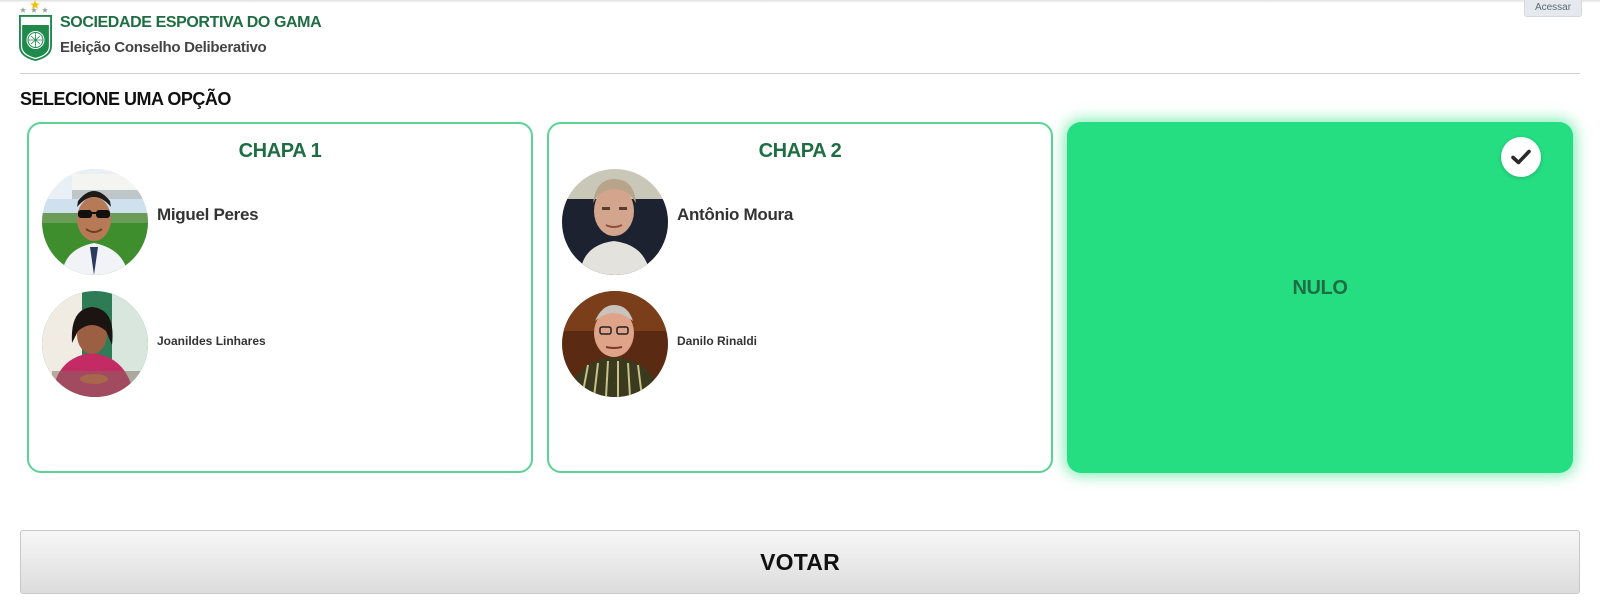  Describe the element at coordinates (1553, 8) in the screenshot. I see `login-button: Acessar` at that location.